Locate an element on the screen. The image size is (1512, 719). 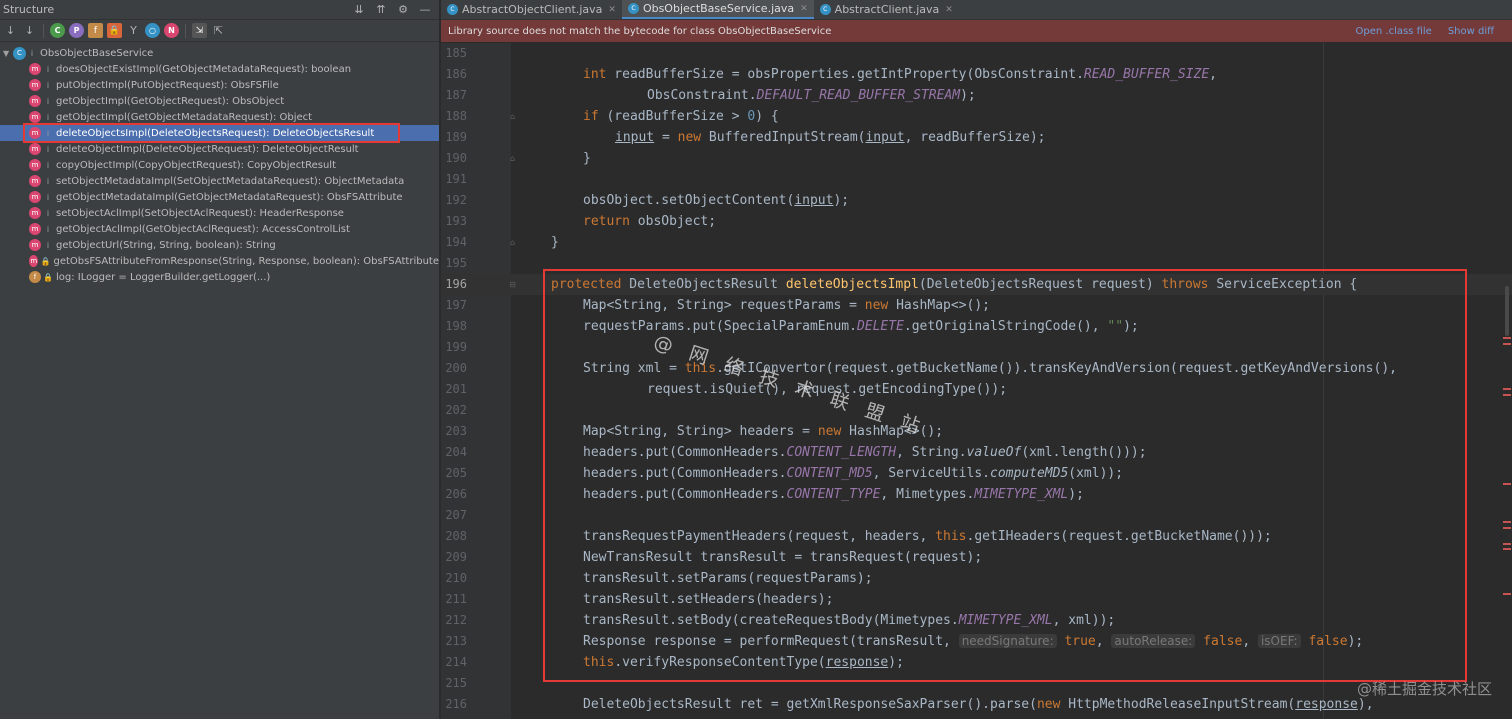
show-diff-link: Show diff is located at coordinates (1471, 31).